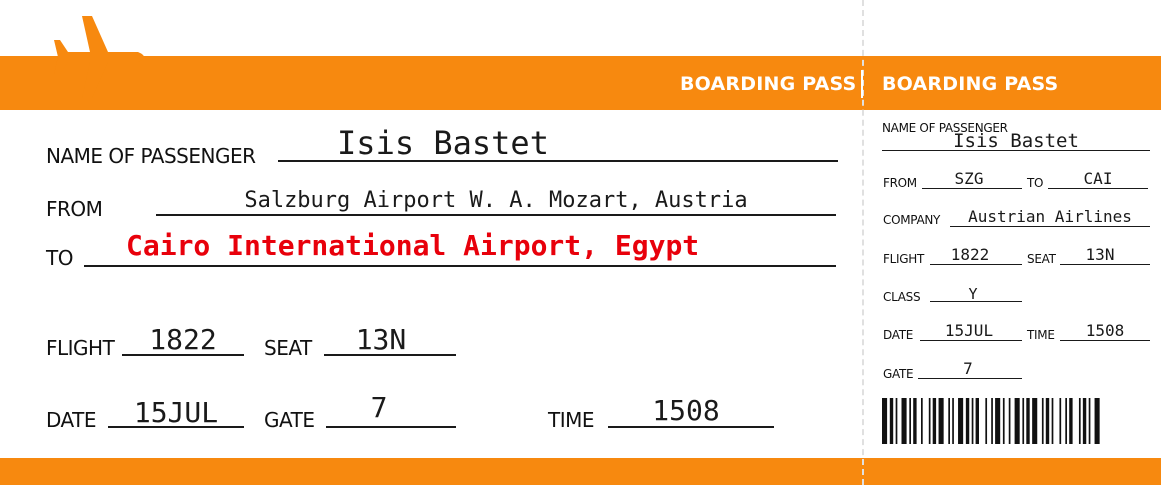  What do you see at coordinates (99, 57) in the screenshot?
I see `airplane-icon` at bounding box center [99, 57].